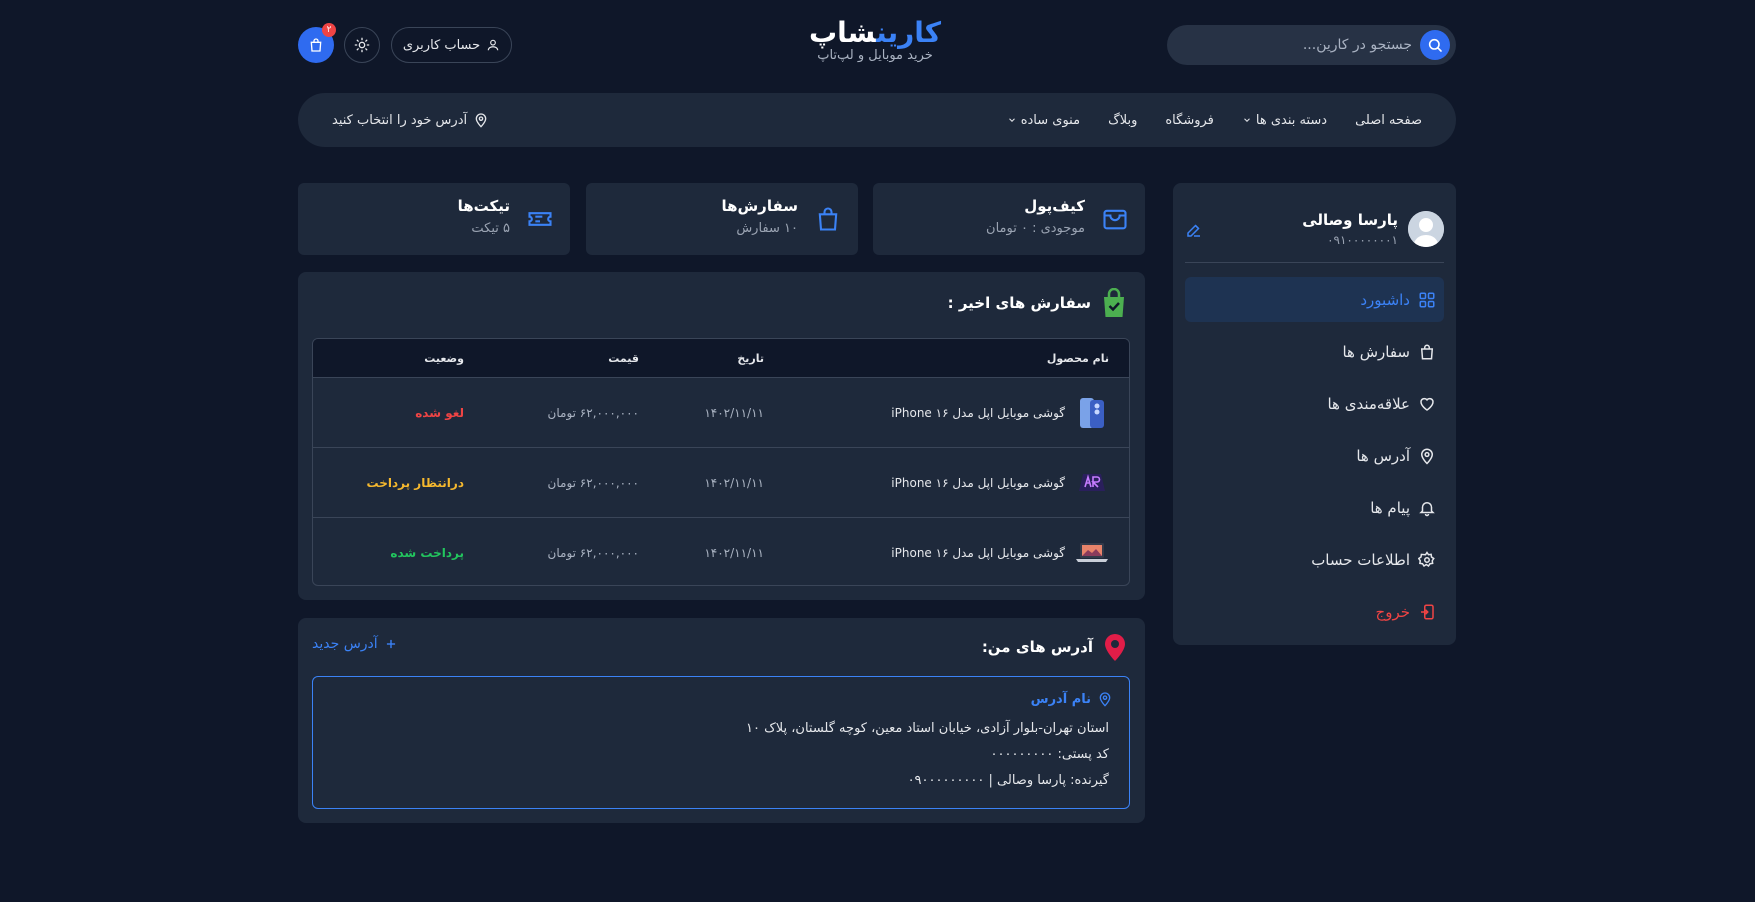 The height and width of the screenshot is (902, 1755). What do you see at coordinates (1314, 507) in the screenshot?
I see `sidebar-item-messages: پیام ها` at bounding box center [1314, 507].